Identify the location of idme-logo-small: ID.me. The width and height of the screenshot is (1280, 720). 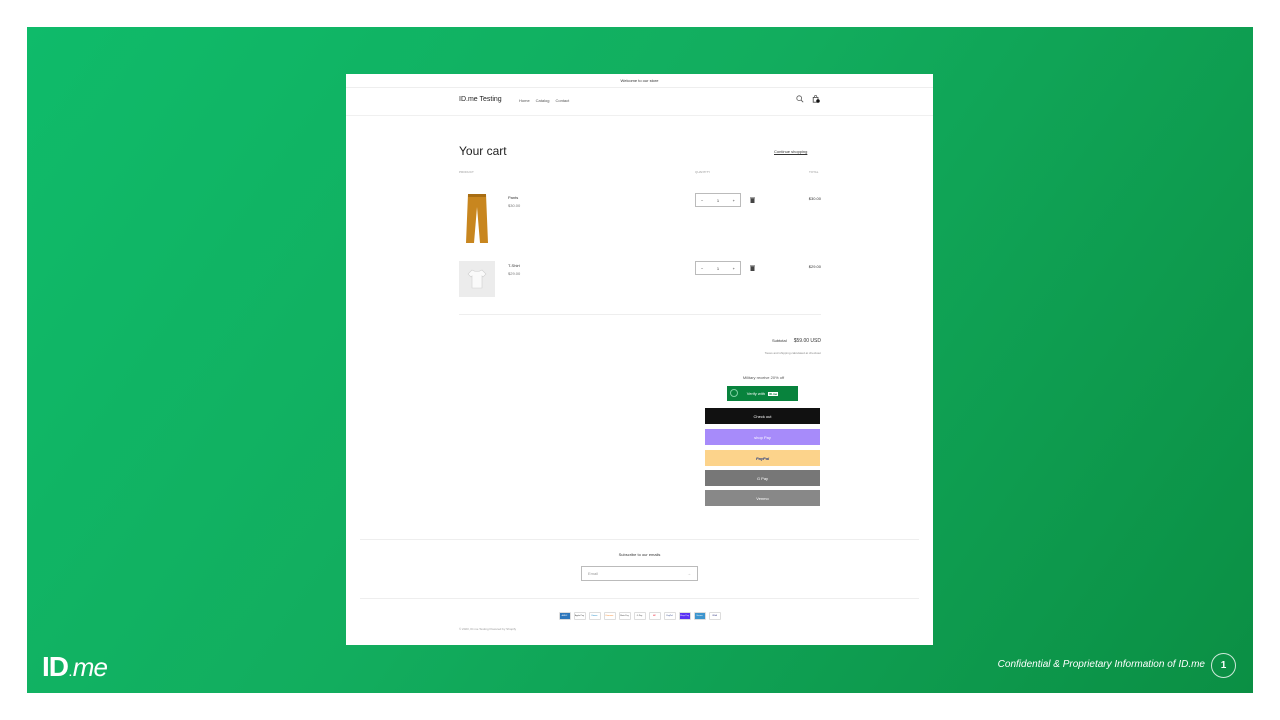
(773, 393).